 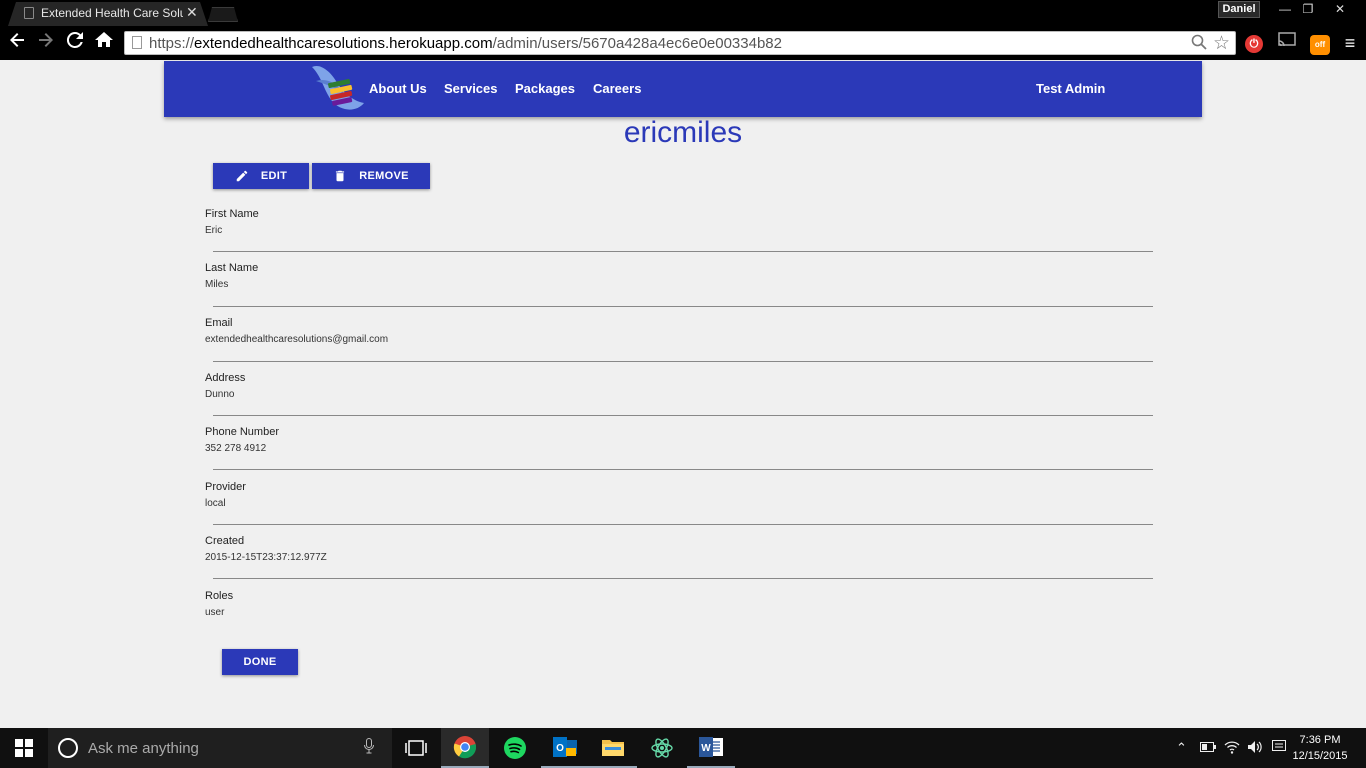 What do you see at coordinates (242, 176) in the screenshot?
I see `pencil-icon` at bounding box center [242, 176].